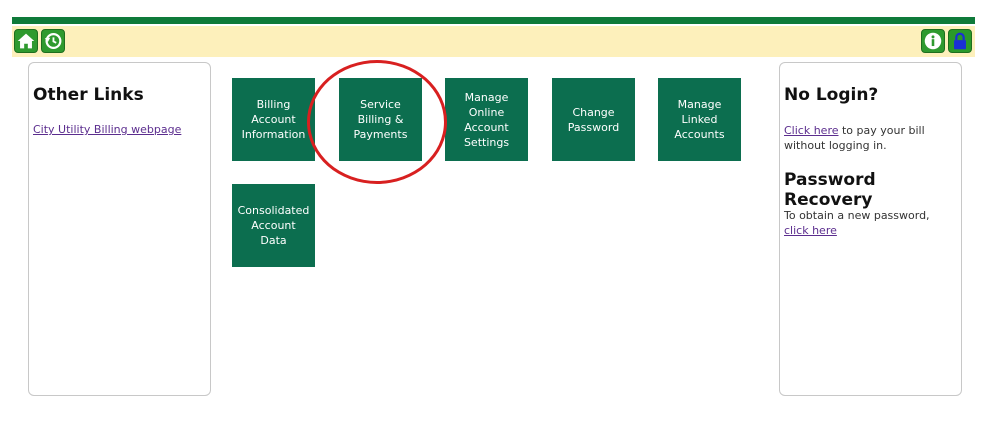 The width and height of the screenshot is (1007, 448). I want to click on other-links-panel: Other Links City Utility Billing webpage, so click(119, 229).